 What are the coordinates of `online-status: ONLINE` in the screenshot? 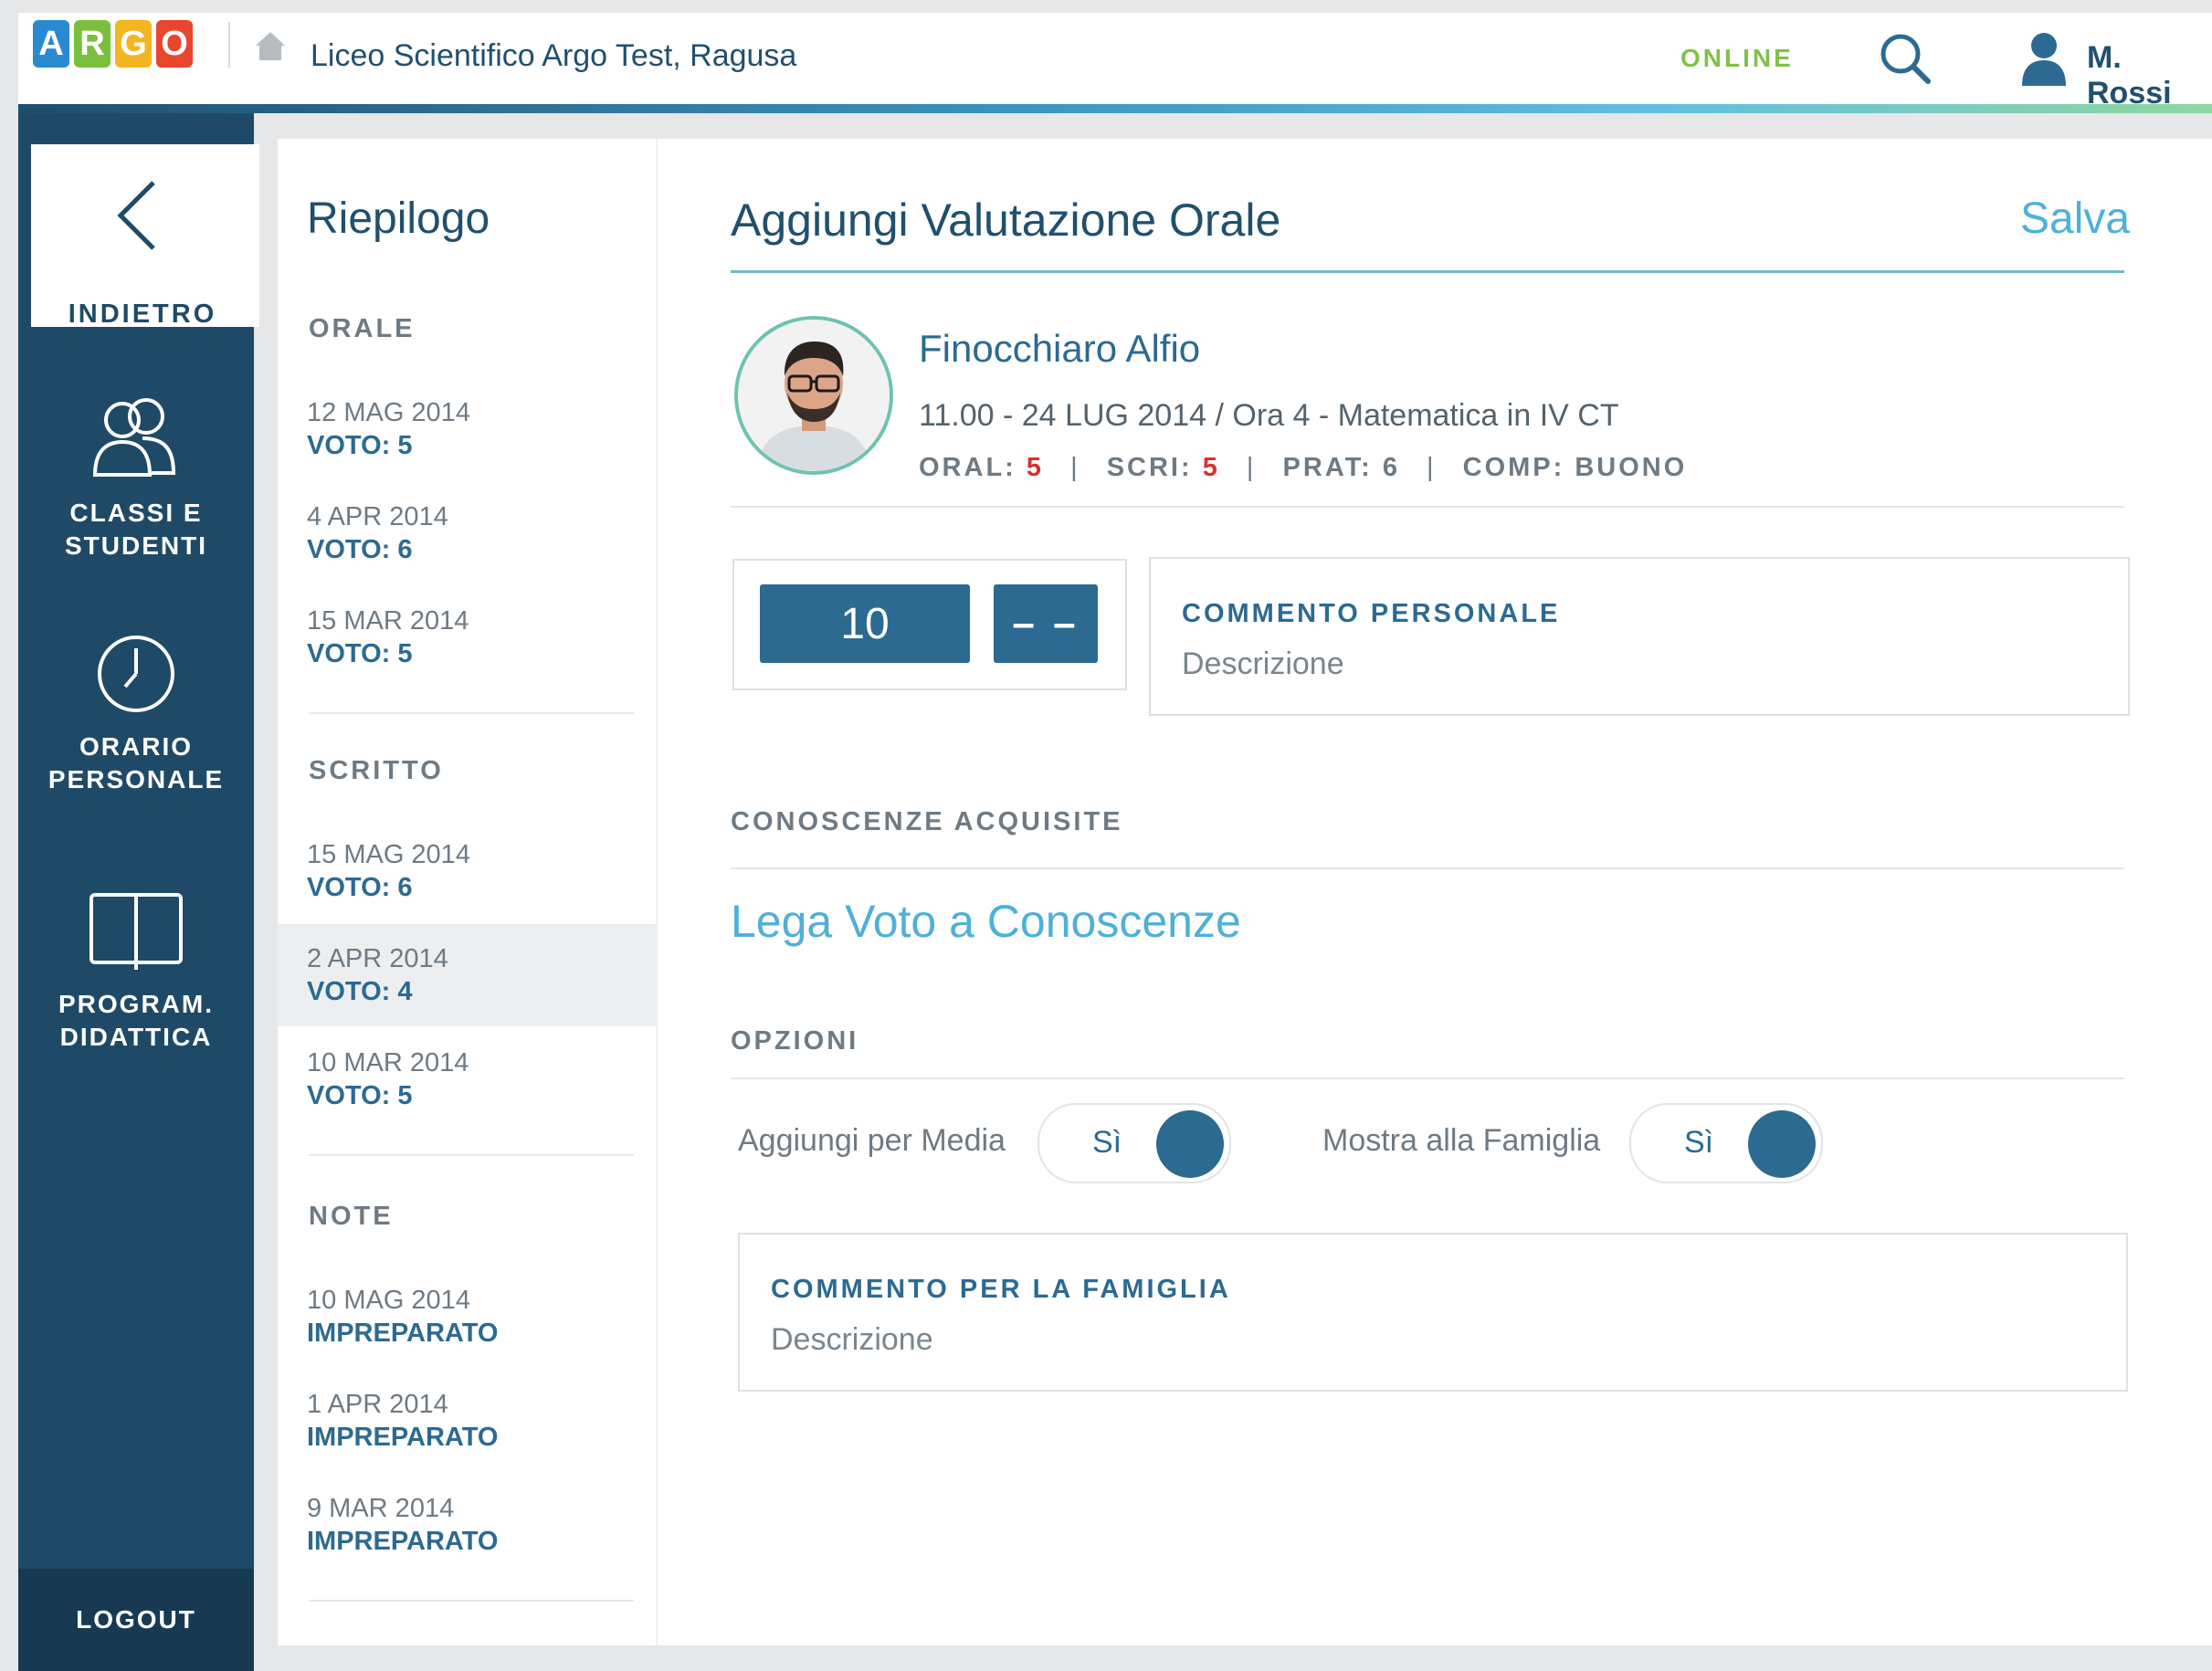 It's located at (1737, 58).